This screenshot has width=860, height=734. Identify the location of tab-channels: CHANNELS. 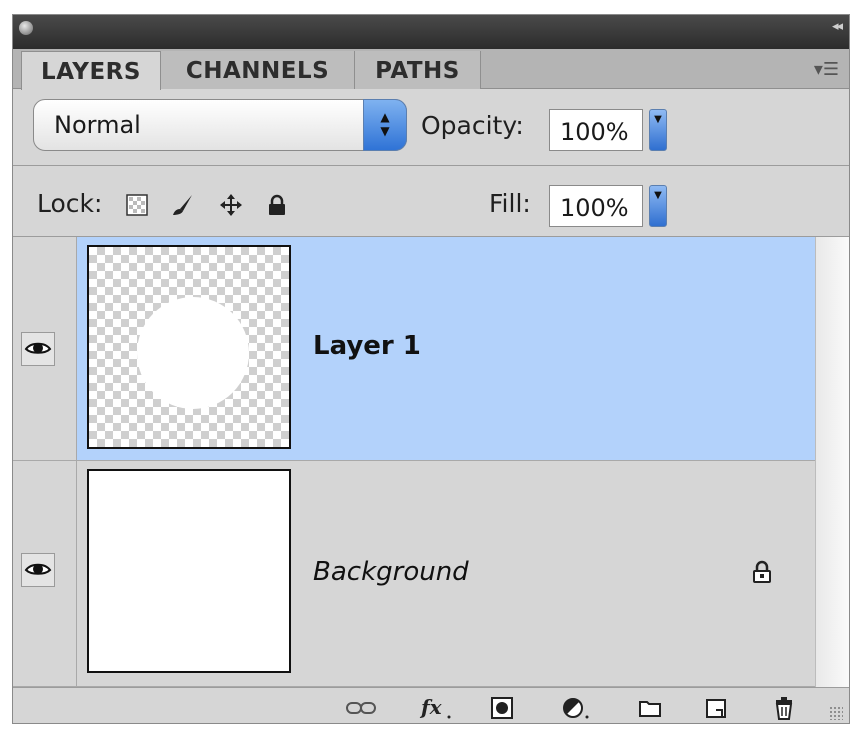
(258, 70).